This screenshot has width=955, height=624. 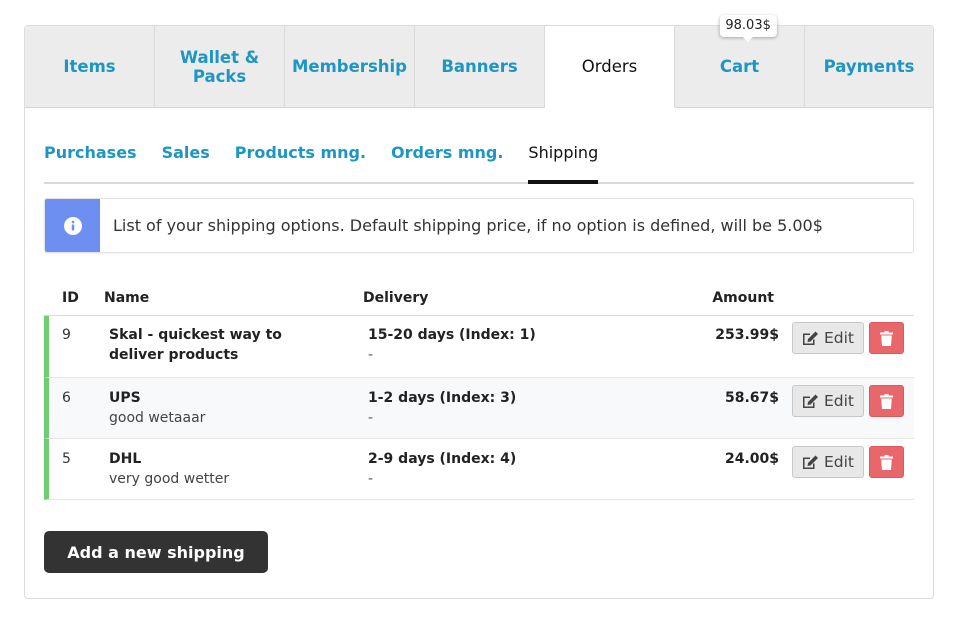 I want to click on tab-membership: Membership, so click(x=350, y=67).